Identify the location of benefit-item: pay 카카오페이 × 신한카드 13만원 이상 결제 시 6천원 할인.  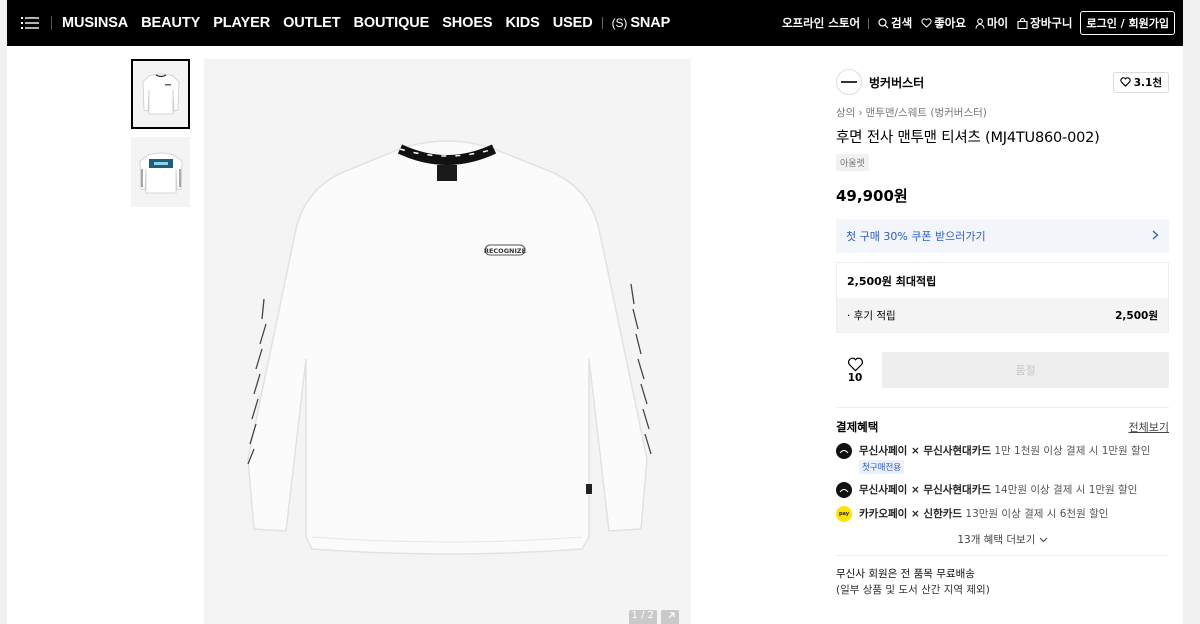
(1002, 514).